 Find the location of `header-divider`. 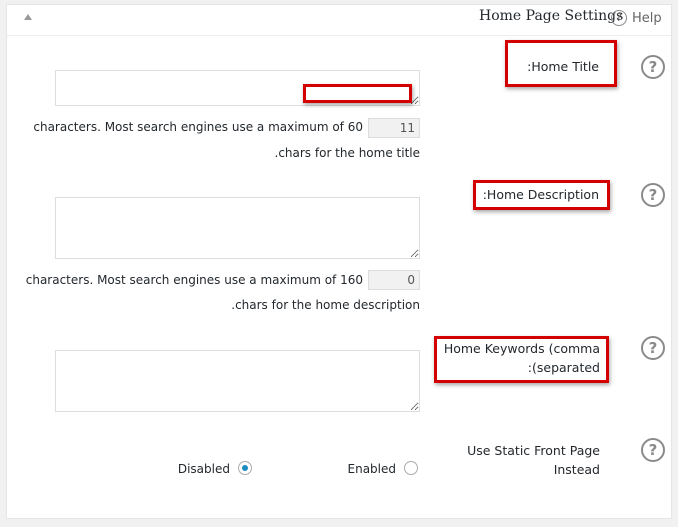

header-divider is located at coordinates (339, 35).